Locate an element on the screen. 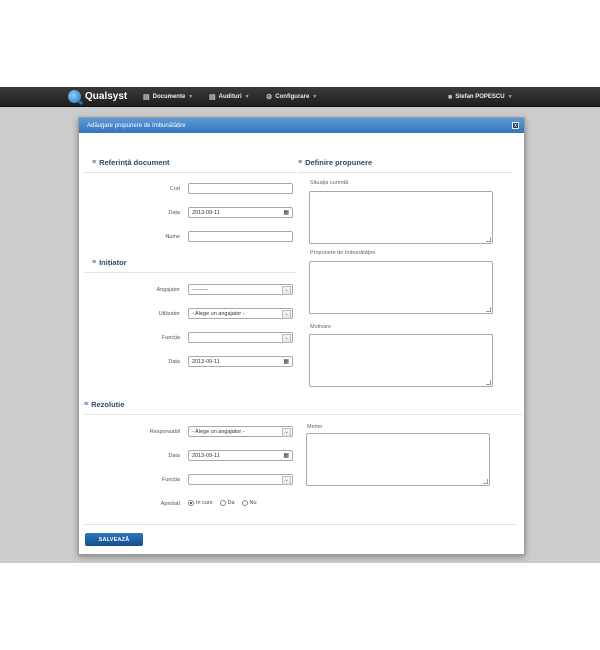 The width and height of the screenshot is (600, 650). angajator-label: Angajator is located at coordinates (168, 290).